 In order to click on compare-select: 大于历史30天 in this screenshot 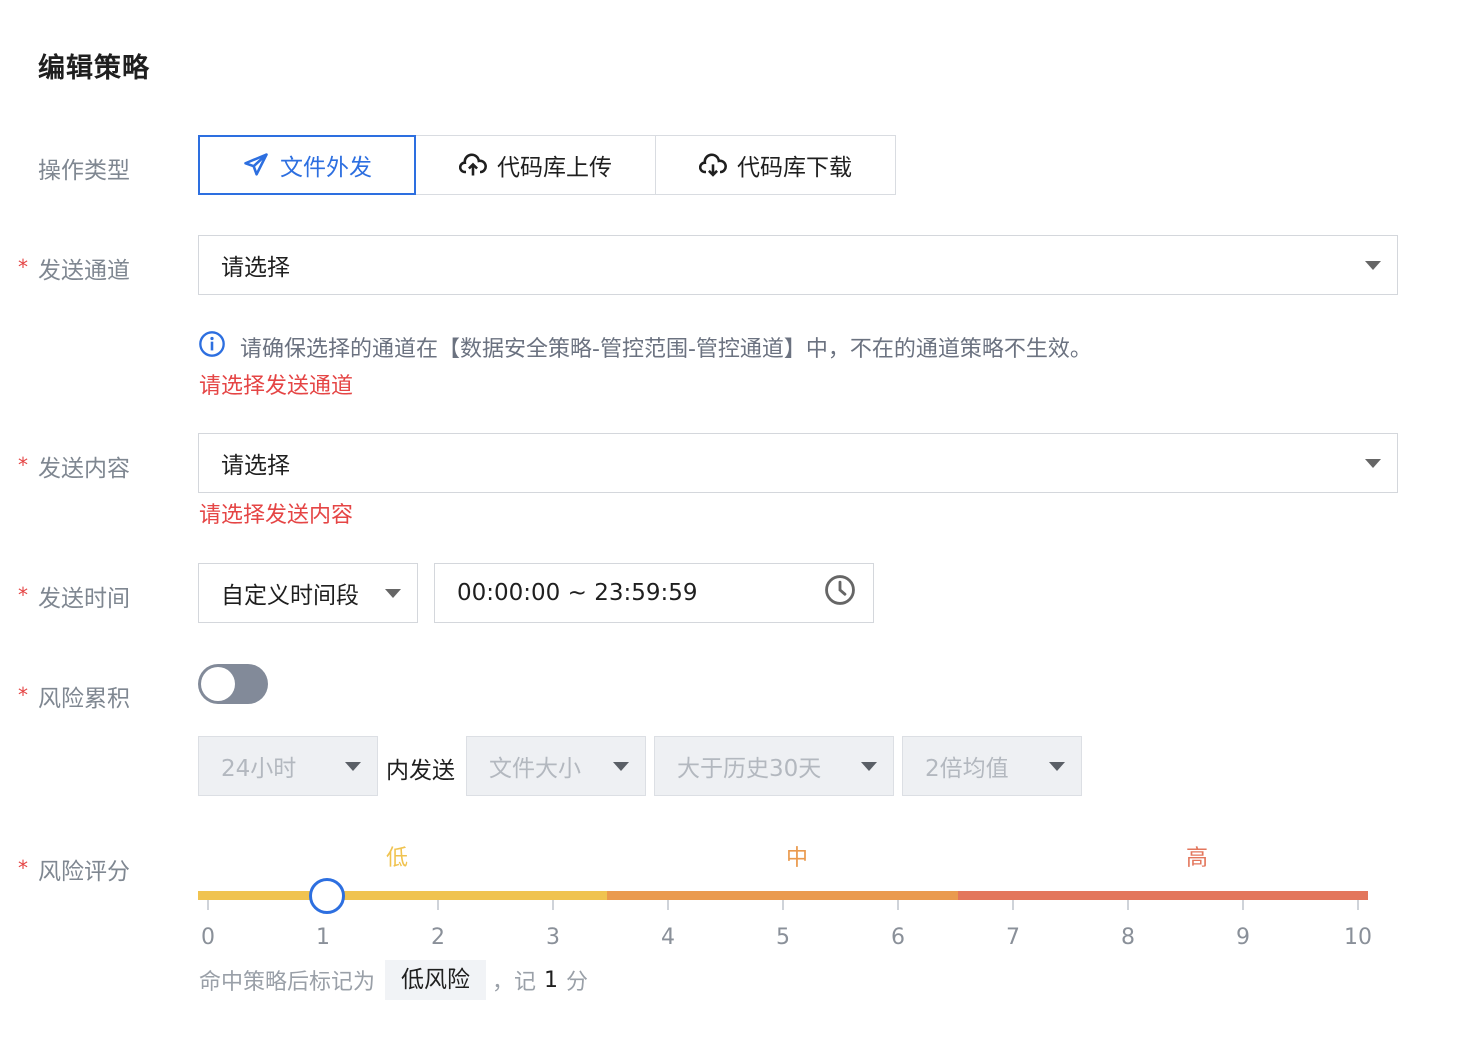, I will do `click(774, 766)`.